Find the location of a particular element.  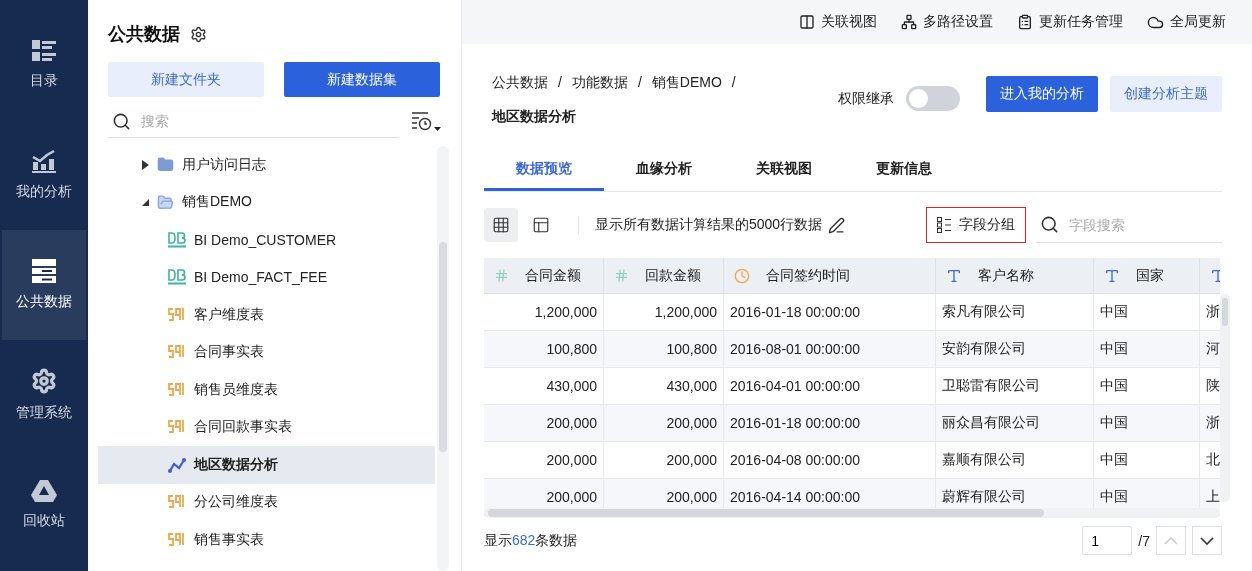

table-cell: 100,800 is located at coordinates (544, 349).